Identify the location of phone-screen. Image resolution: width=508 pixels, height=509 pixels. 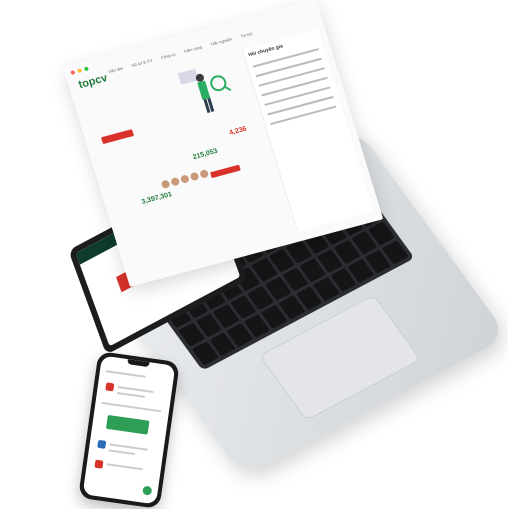
(129, 430).